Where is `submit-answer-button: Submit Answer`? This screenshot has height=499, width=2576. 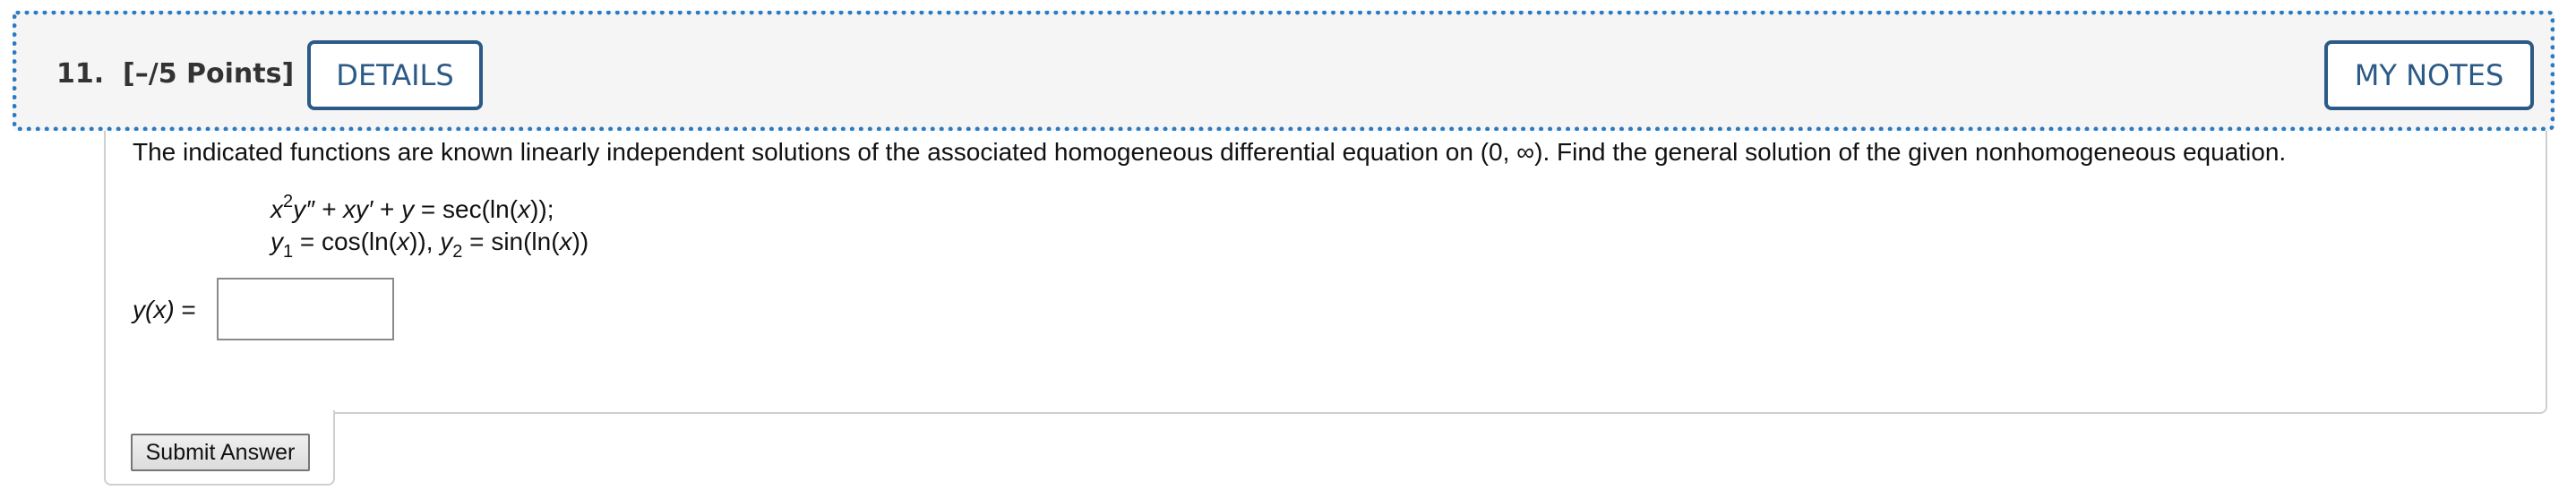 submit-answer-button: Submit Answer is located at coordinates (220, 452).